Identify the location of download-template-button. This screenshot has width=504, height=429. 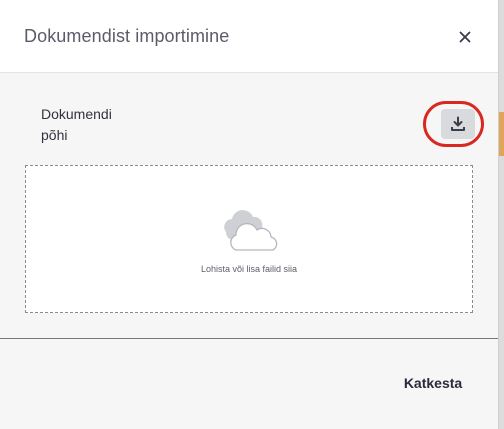
(458, 124).